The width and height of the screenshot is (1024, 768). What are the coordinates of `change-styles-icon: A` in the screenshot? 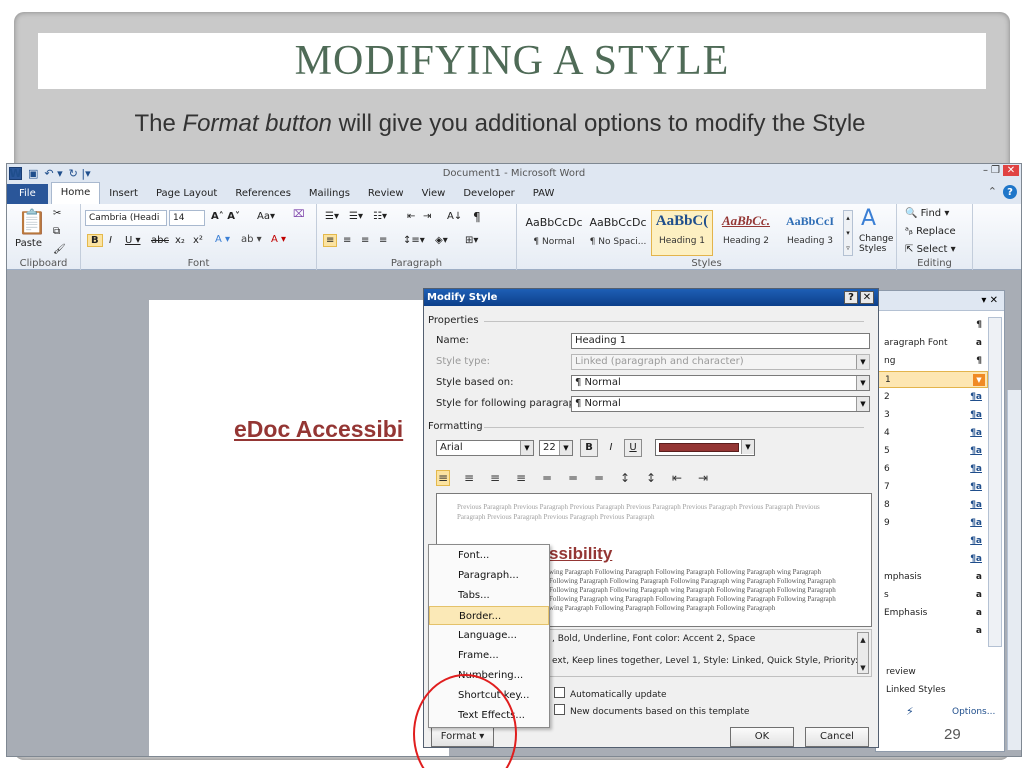 It's located at (868, 218).